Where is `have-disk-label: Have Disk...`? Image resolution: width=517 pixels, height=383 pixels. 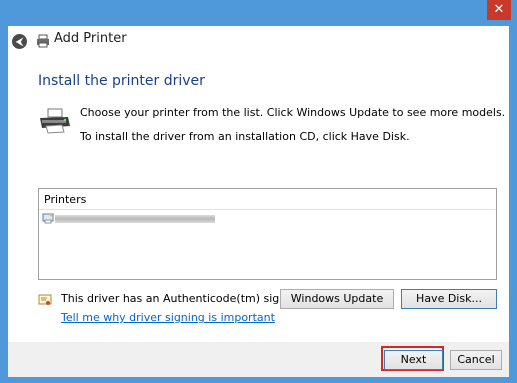
have-disk-label: Have Disk... is located at coordinates (449, 298).